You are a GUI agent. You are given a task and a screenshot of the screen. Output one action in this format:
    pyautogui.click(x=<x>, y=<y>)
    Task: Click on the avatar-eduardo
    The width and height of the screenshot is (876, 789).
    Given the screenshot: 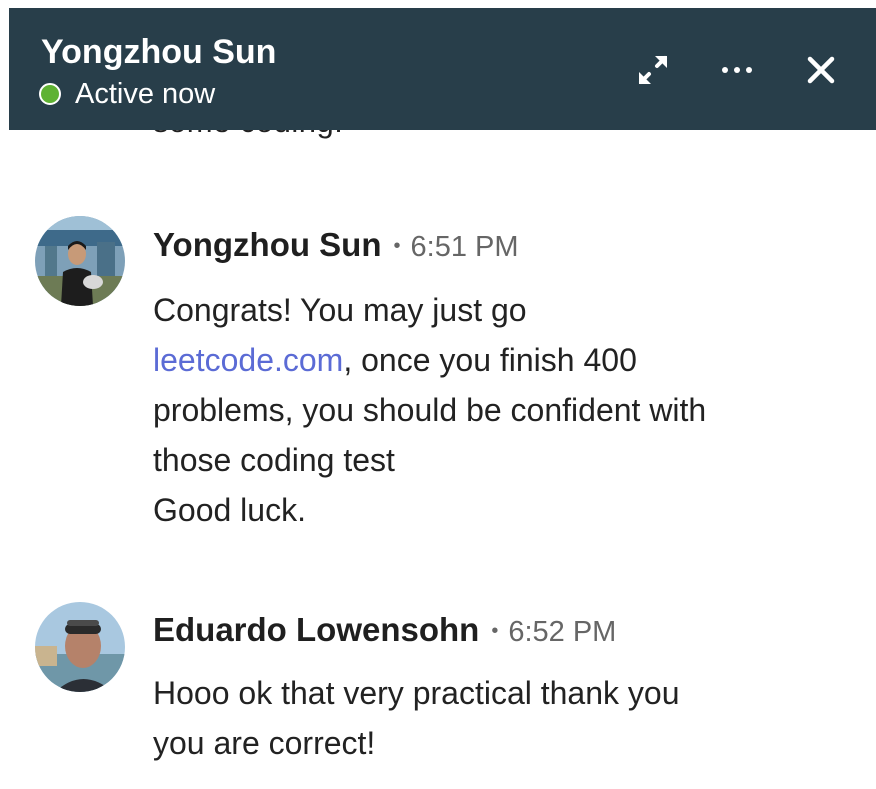 What is the action you would take?
    pyautogui.click(x=80, y=647)
    